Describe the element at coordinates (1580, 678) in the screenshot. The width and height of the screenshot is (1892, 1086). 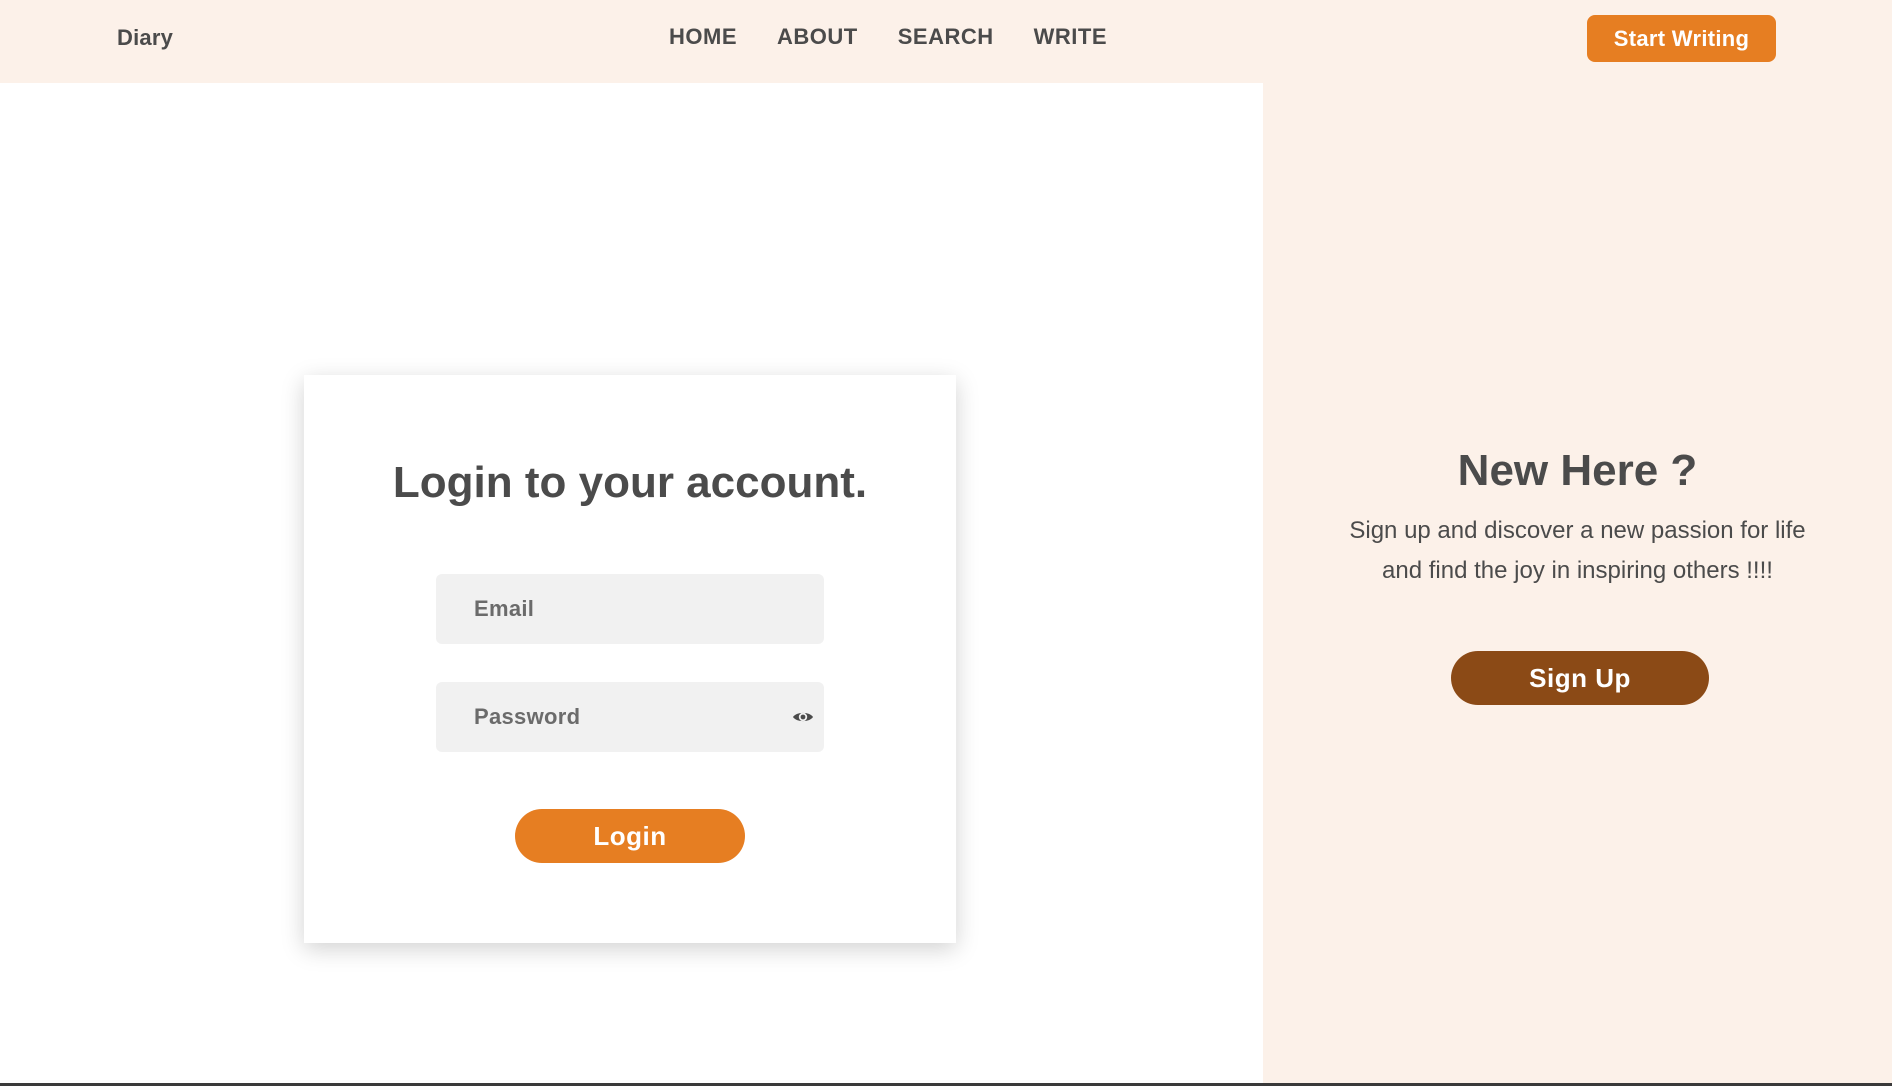
I see `sign-up-button: Sign Up` at that location.